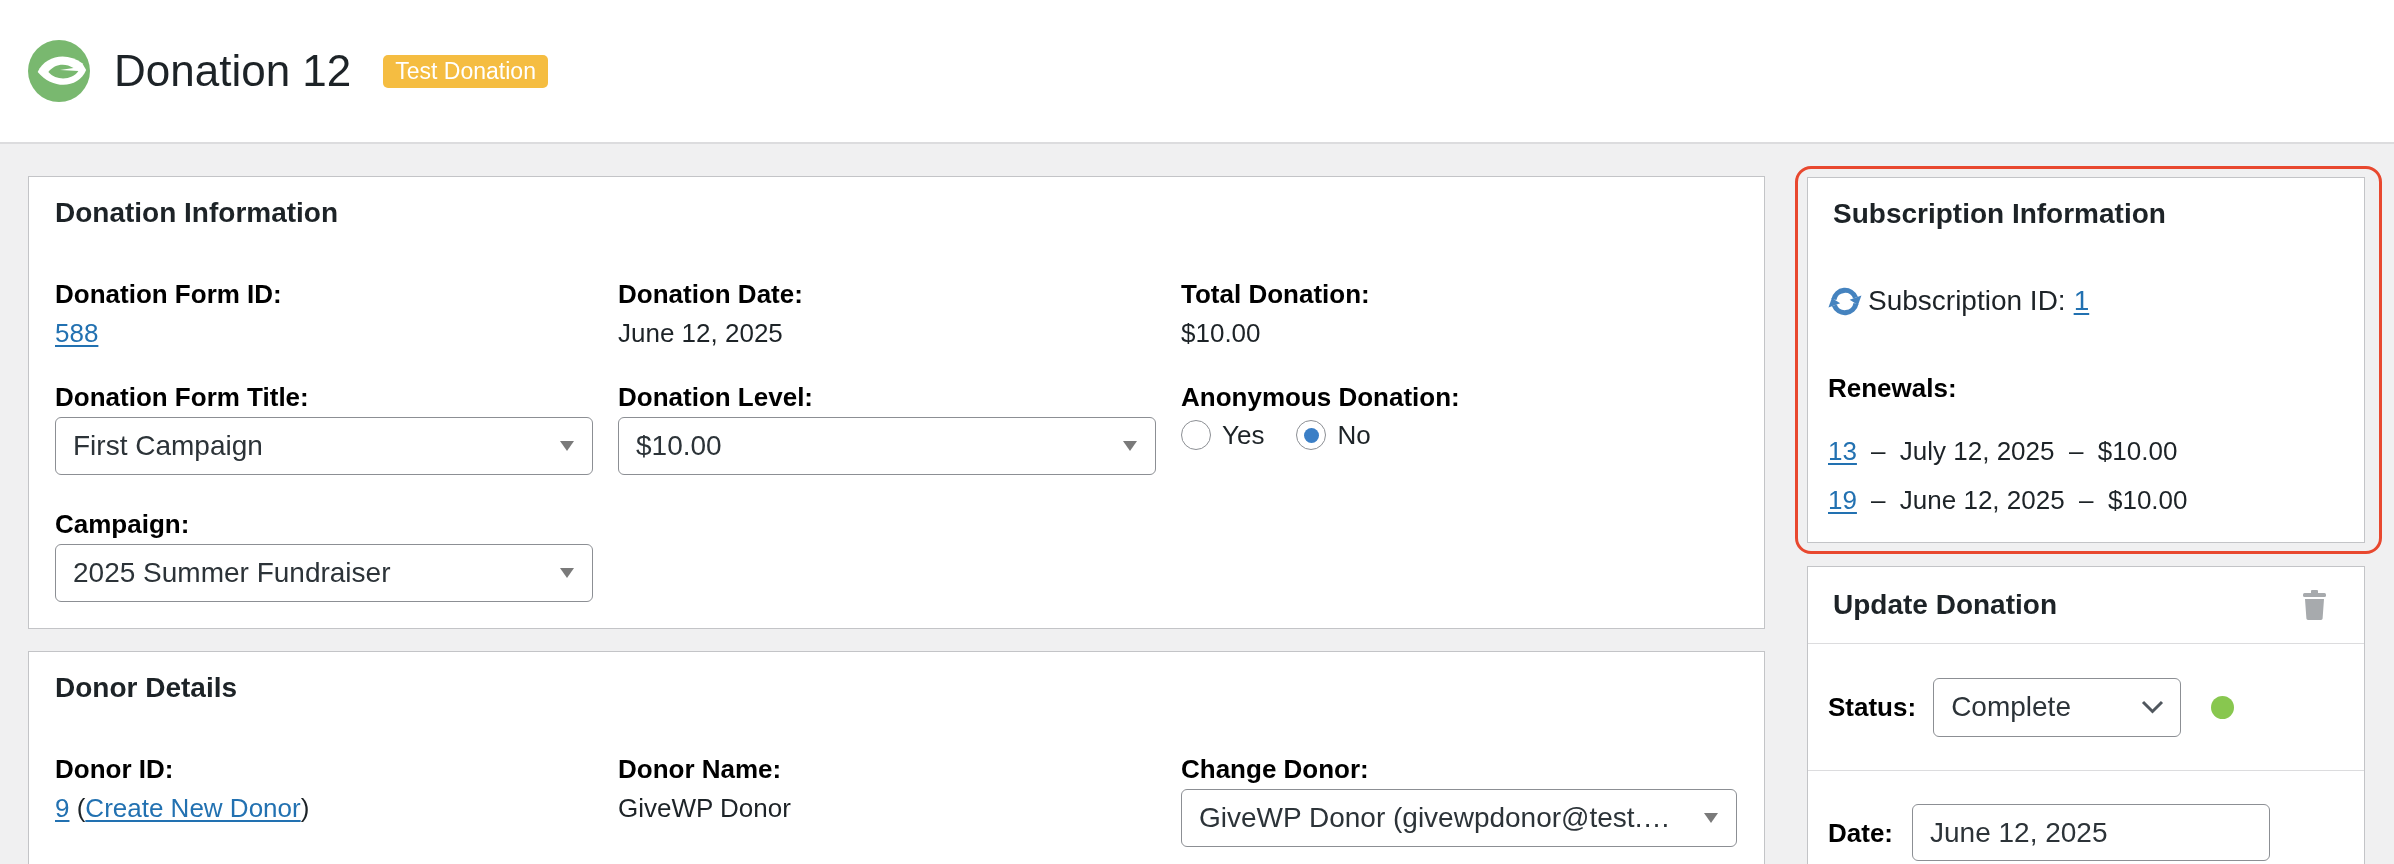 The image size is (2394, 864). What do you see at coordinates (77, 333) in the screenshot?
I see `value-link: 588` at bounding box center [77, 333].